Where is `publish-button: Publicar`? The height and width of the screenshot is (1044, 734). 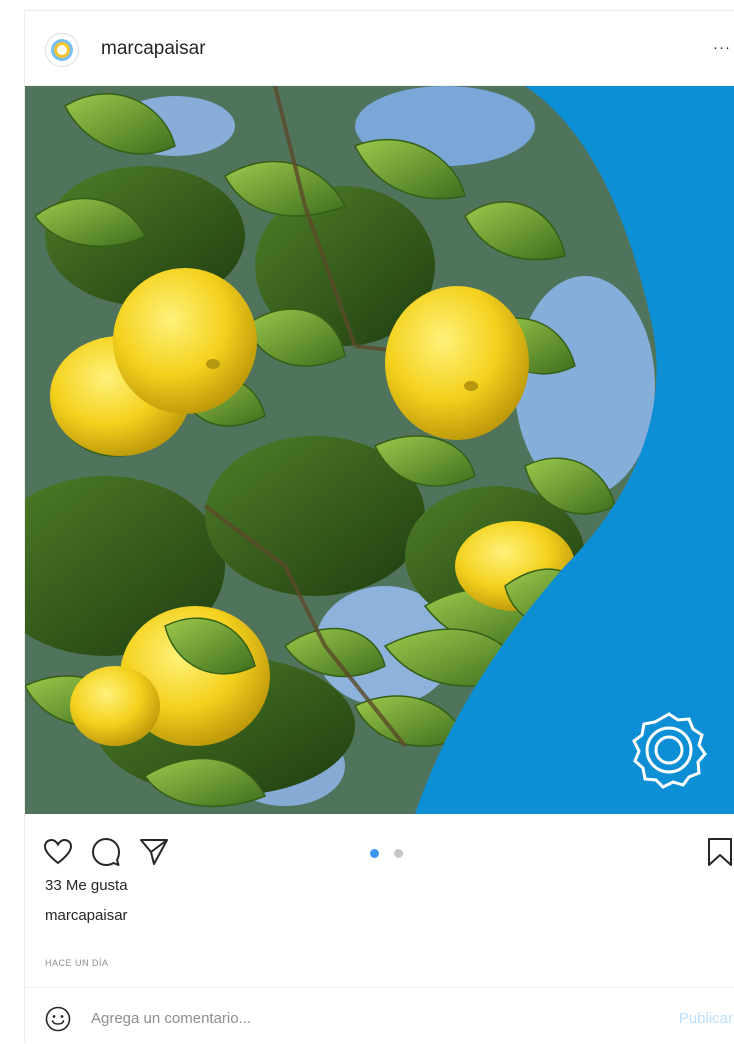 publish-button: Publicar is located at coordinates (706, 1018).